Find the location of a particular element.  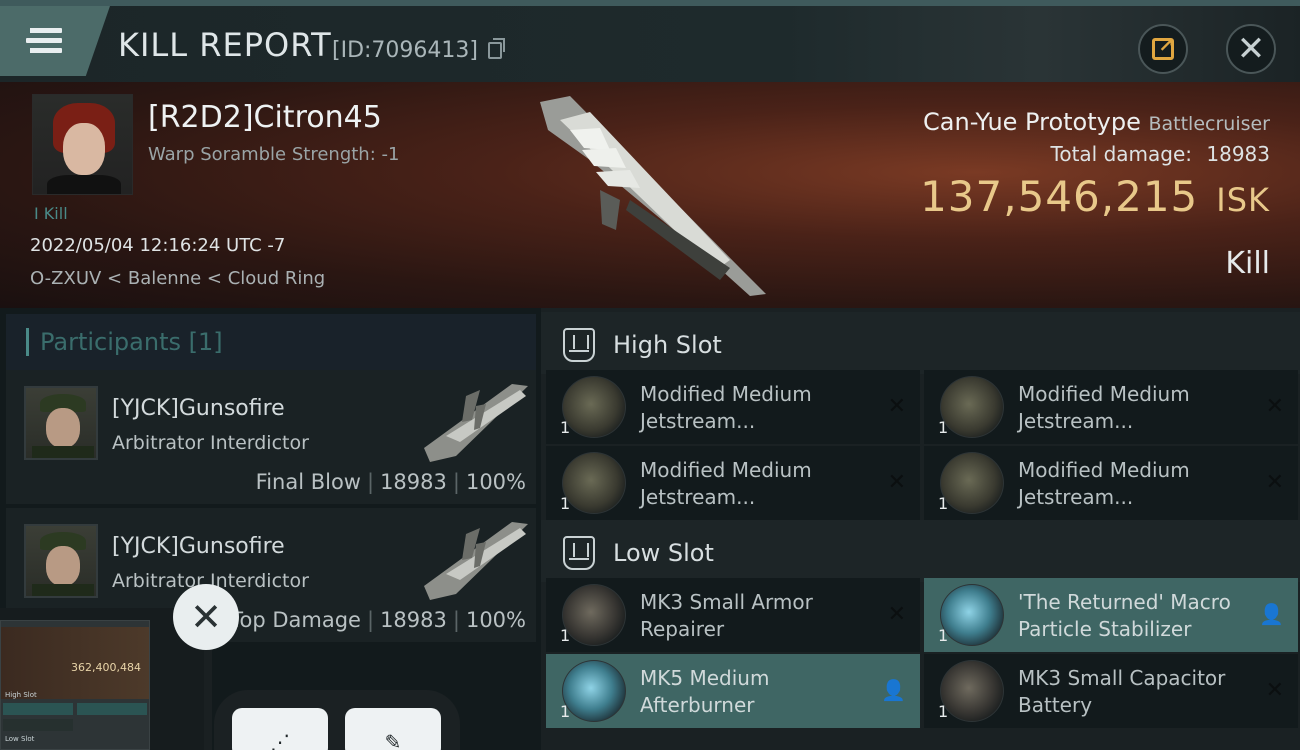

particle-stabilizer-icon is located at coordinates (972, 615).